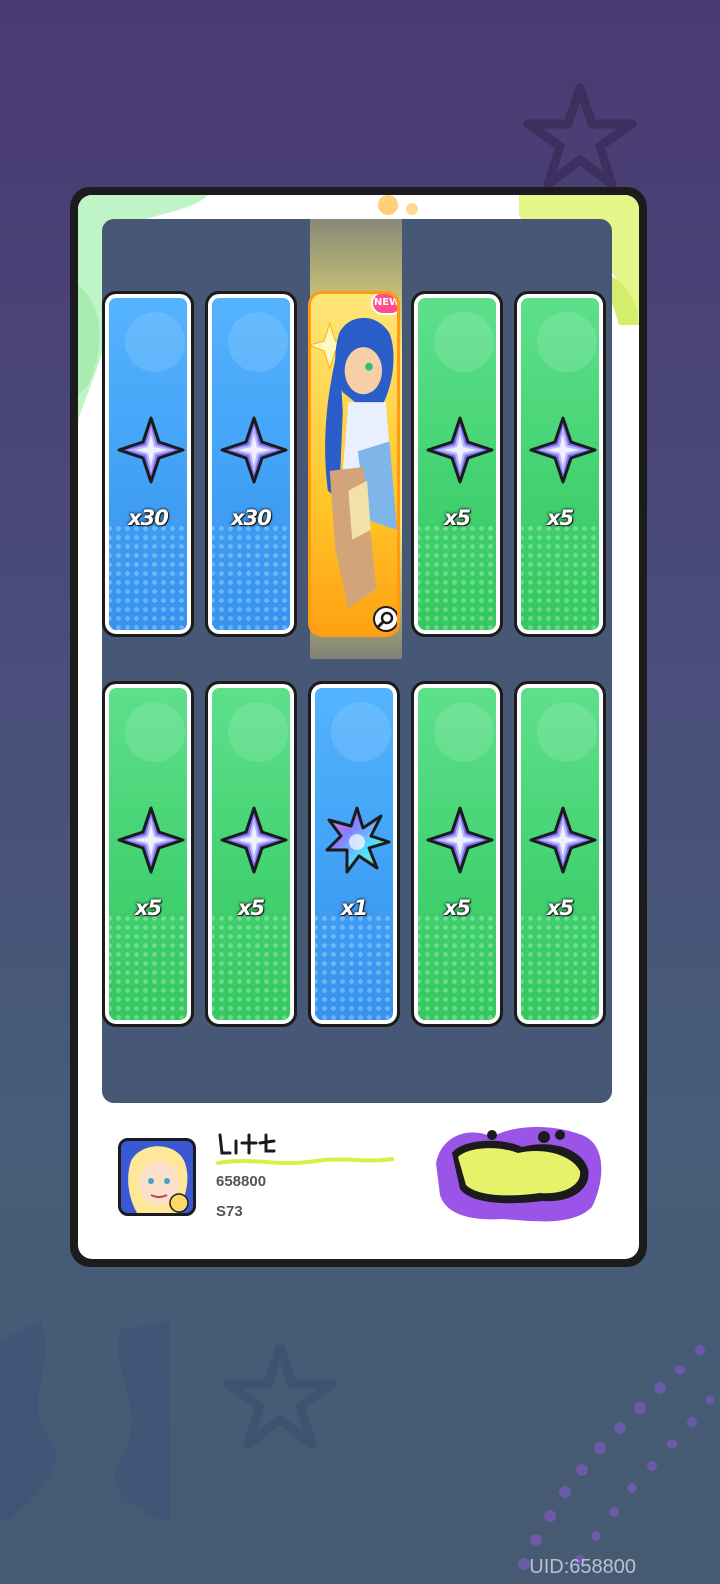 Image resolution: width=720 pixels, height=1584 pixels. I want to click on character-portrait, so click(354, 464).